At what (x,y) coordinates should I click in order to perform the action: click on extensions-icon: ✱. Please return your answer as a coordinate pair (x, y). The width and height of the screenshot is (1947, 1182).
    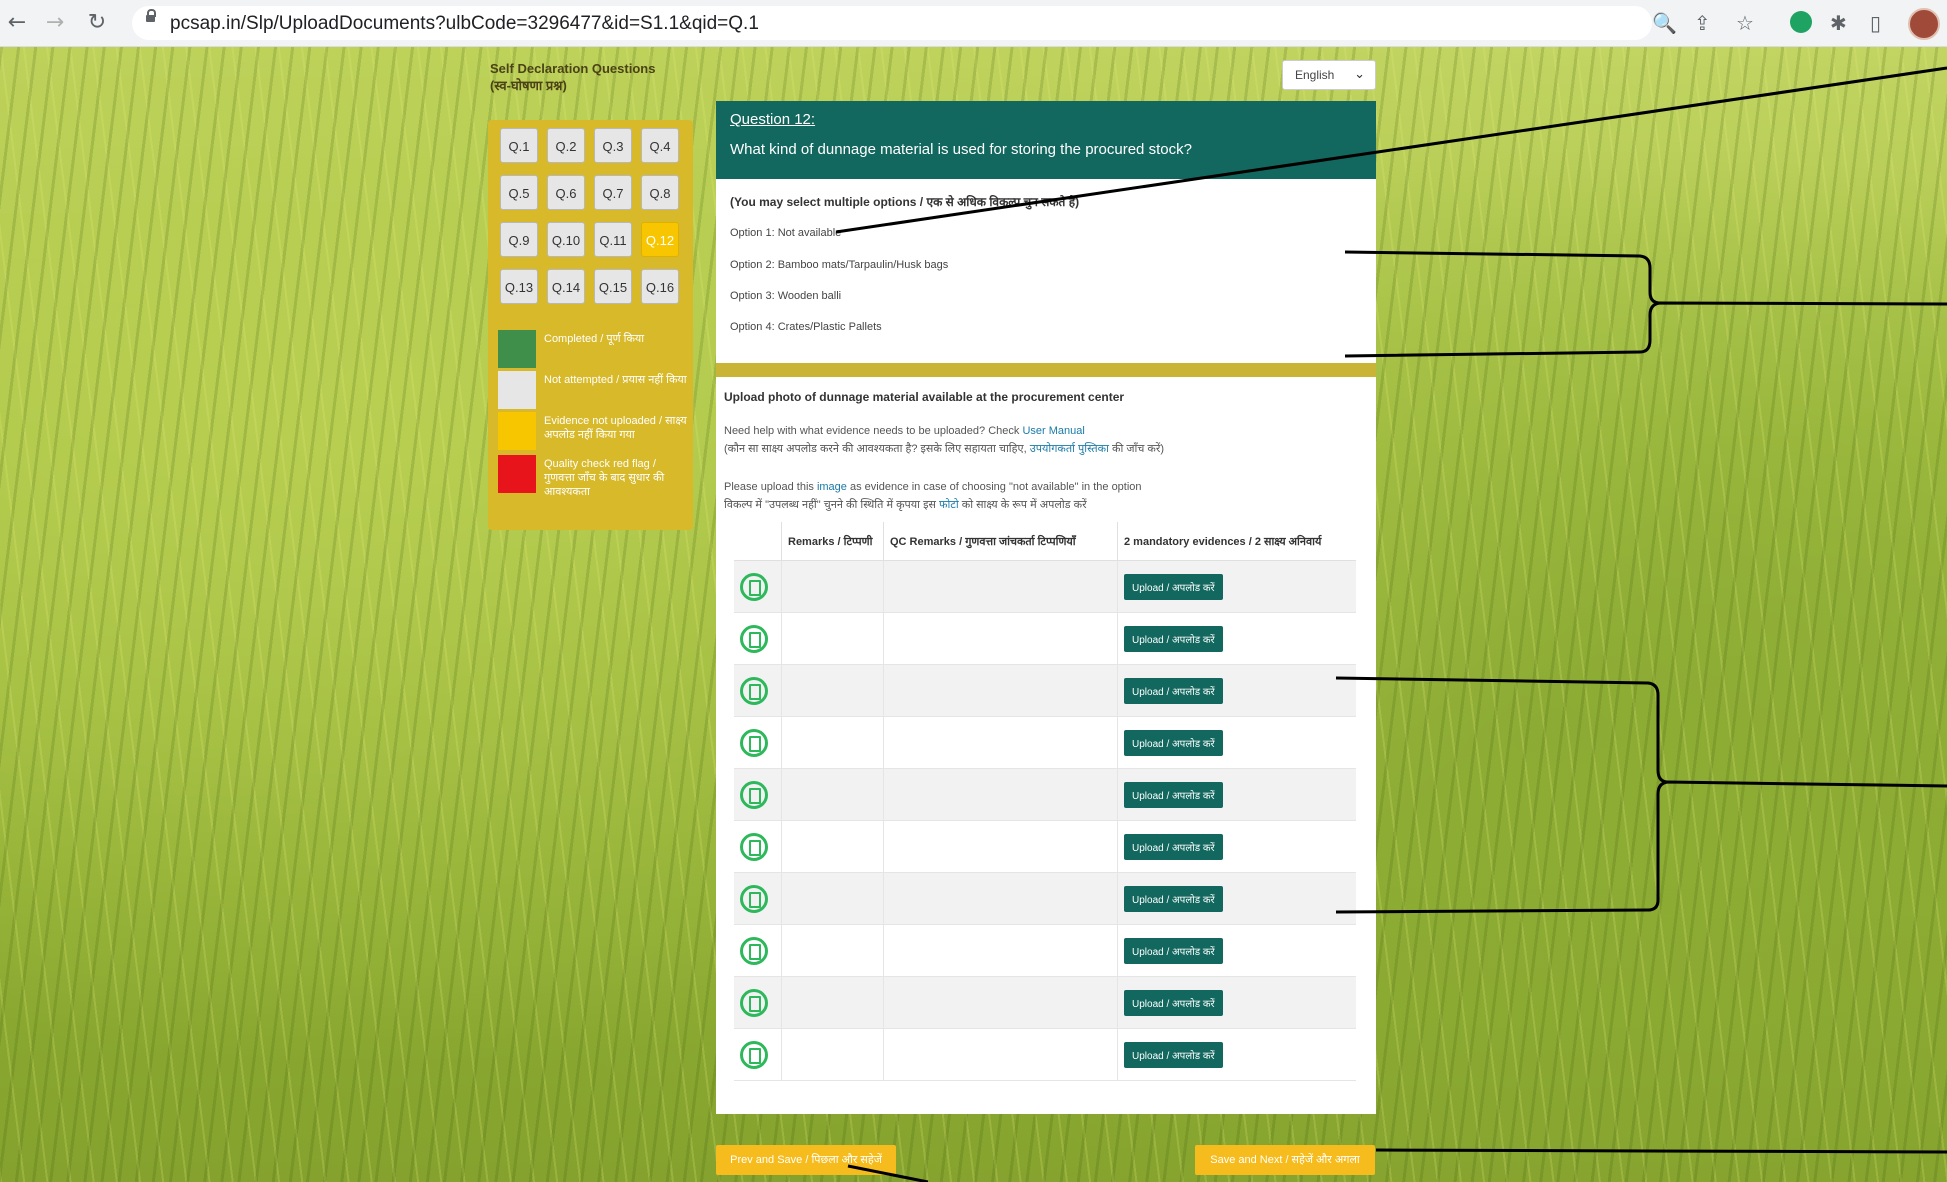
    Looking at the image, I should click on (1838, 23).